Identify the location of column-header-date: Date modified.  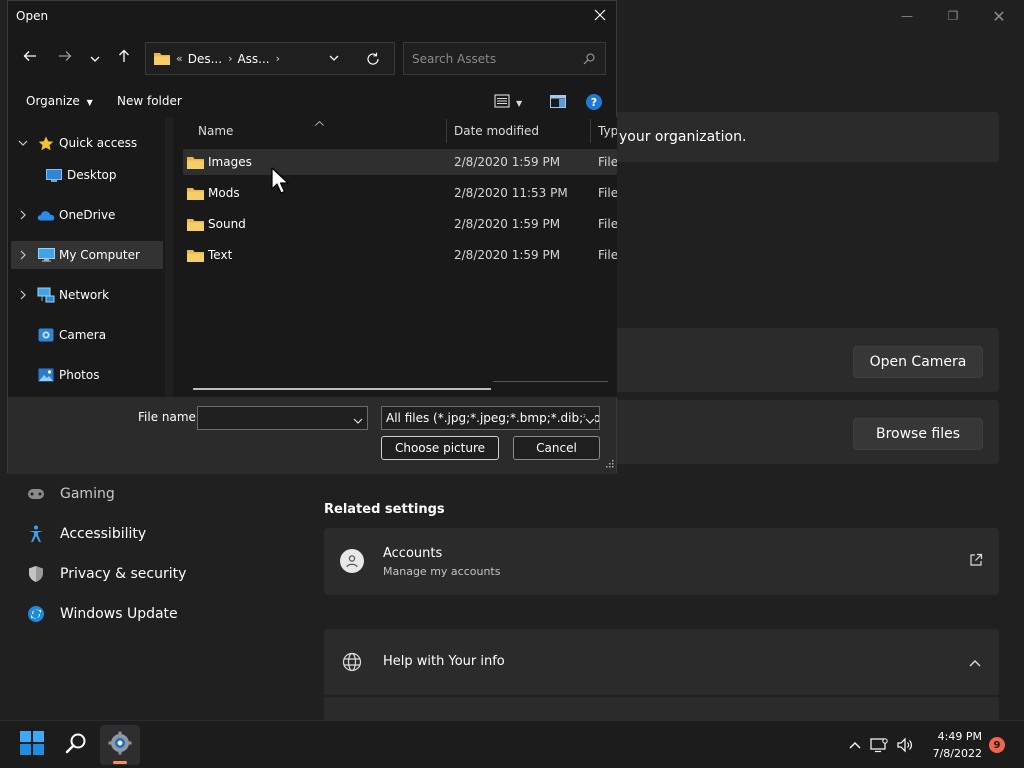
(521, 131).